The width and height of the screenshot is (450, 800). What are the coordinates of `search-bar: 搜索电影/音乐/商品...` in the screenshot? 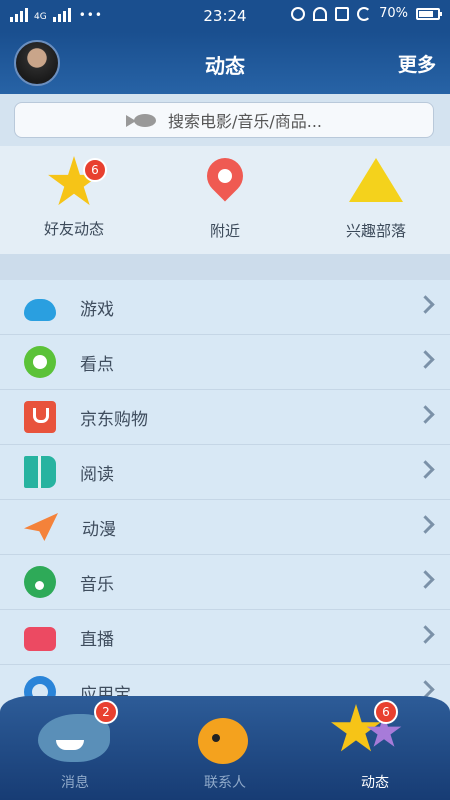 It's located at (224, 120).